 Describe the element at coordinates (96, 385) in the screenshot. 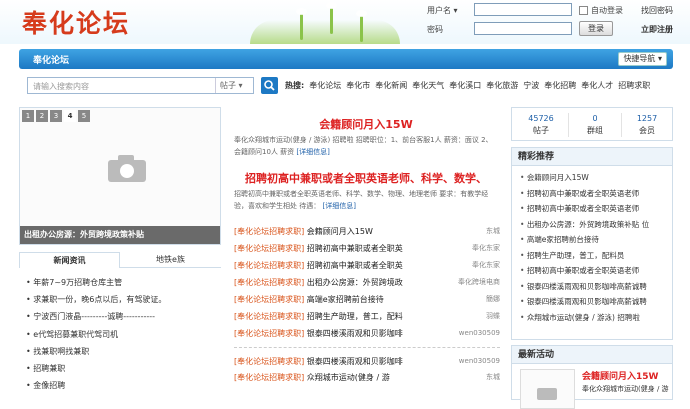

I see `list-item: • 金像招聘` at that location.